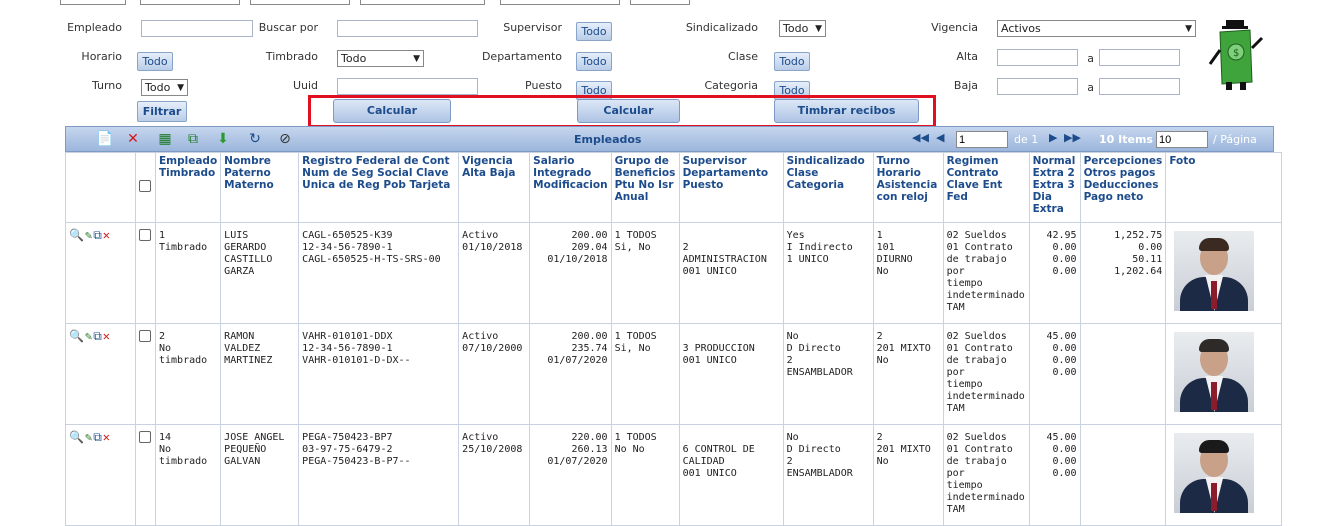  Describe the element at coordinates (594, 61) in the screenshot. I see `departamento-todo-button: Todo` at that location.